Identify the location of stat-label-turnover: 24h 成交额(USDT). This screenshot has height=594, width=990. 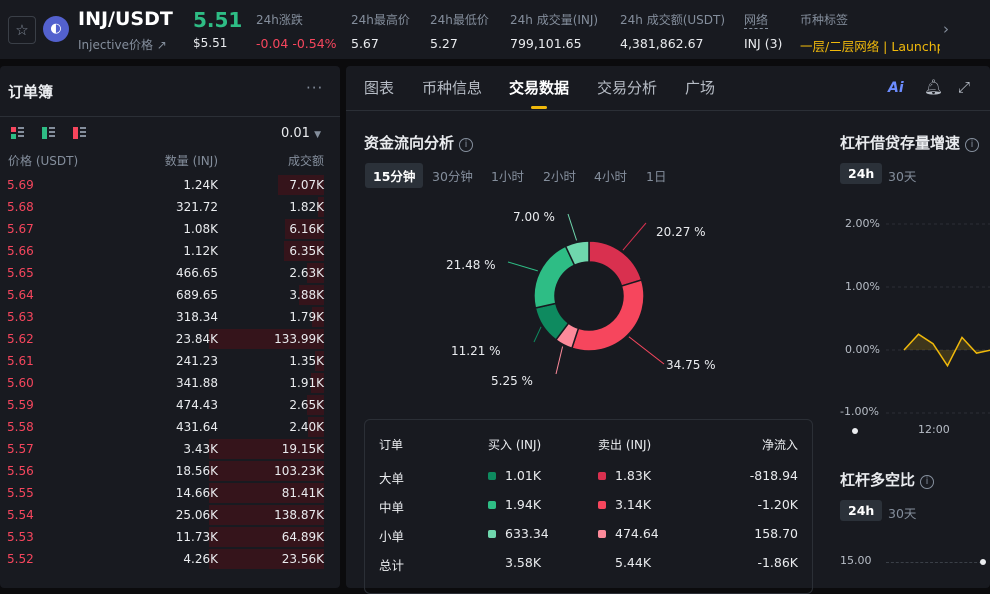
(673, 20).